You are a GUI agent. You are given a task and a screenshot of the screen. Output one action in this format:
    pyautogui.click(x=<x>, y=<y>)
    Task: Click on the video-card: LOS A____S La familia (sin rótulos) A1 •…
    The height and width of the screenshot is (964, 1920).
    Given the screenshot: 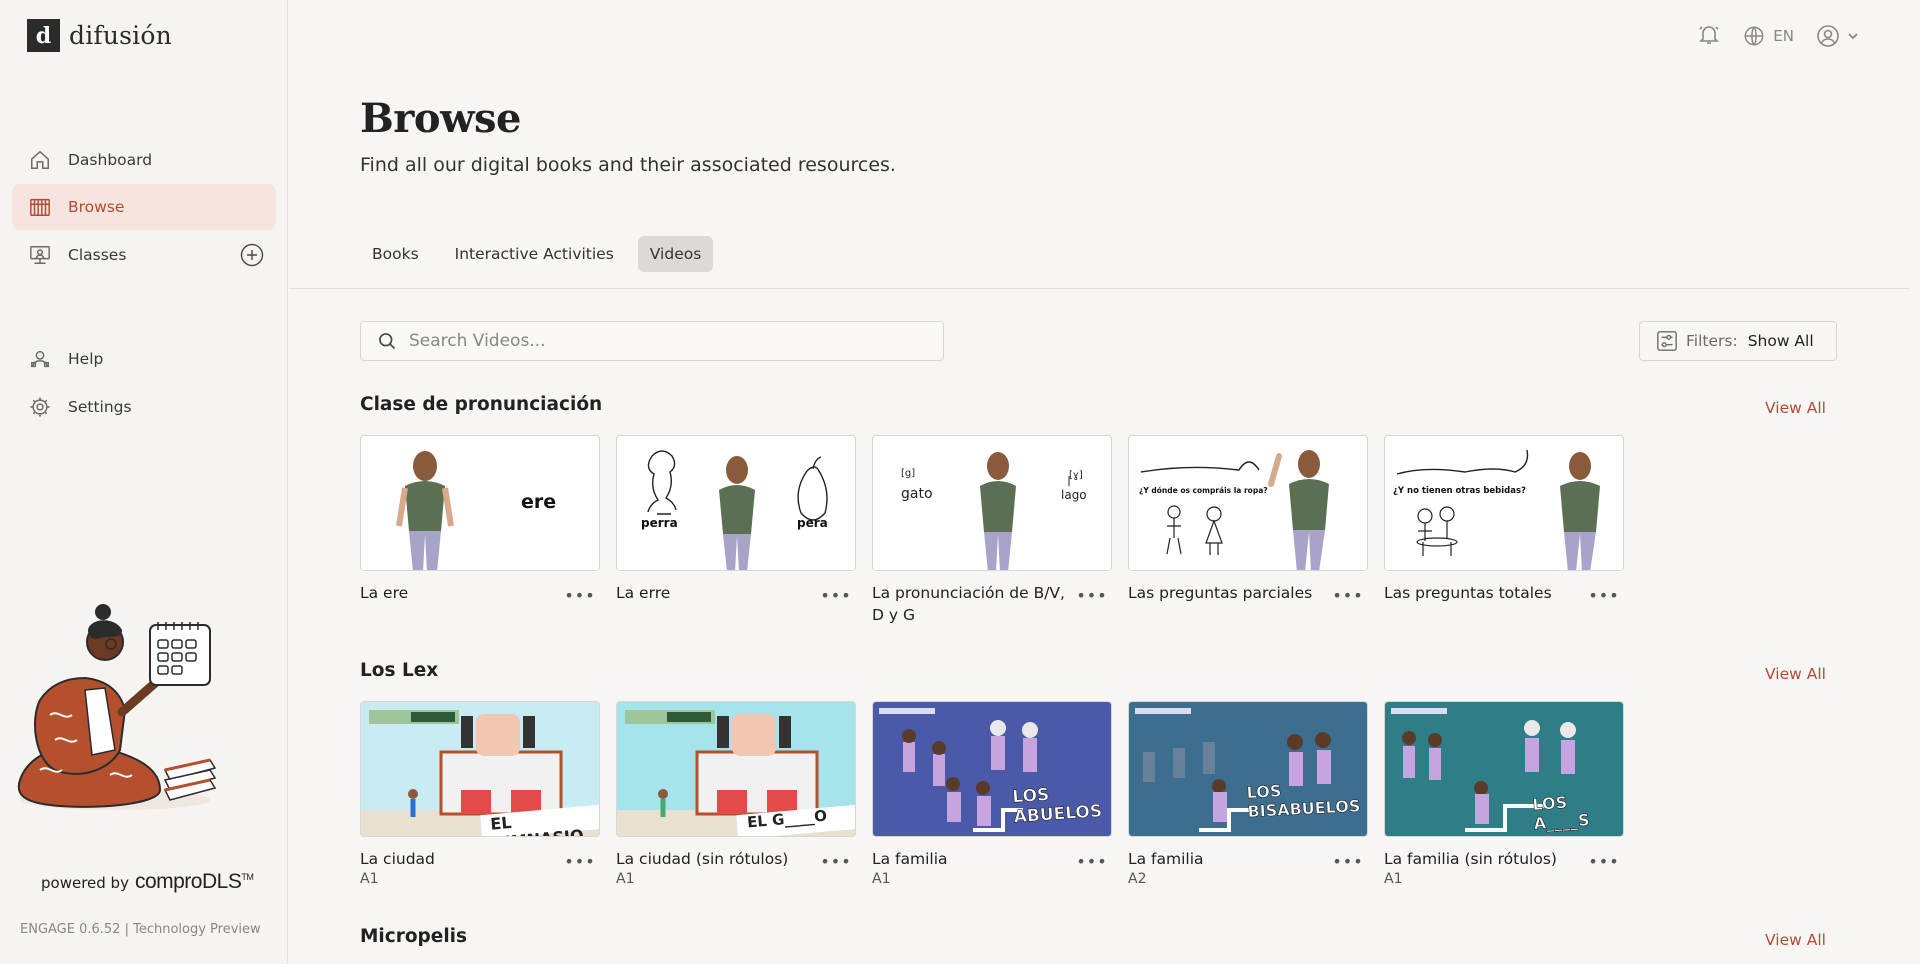 What is the action you would take?
    pyautogui.click(x=1504, y=794)
    